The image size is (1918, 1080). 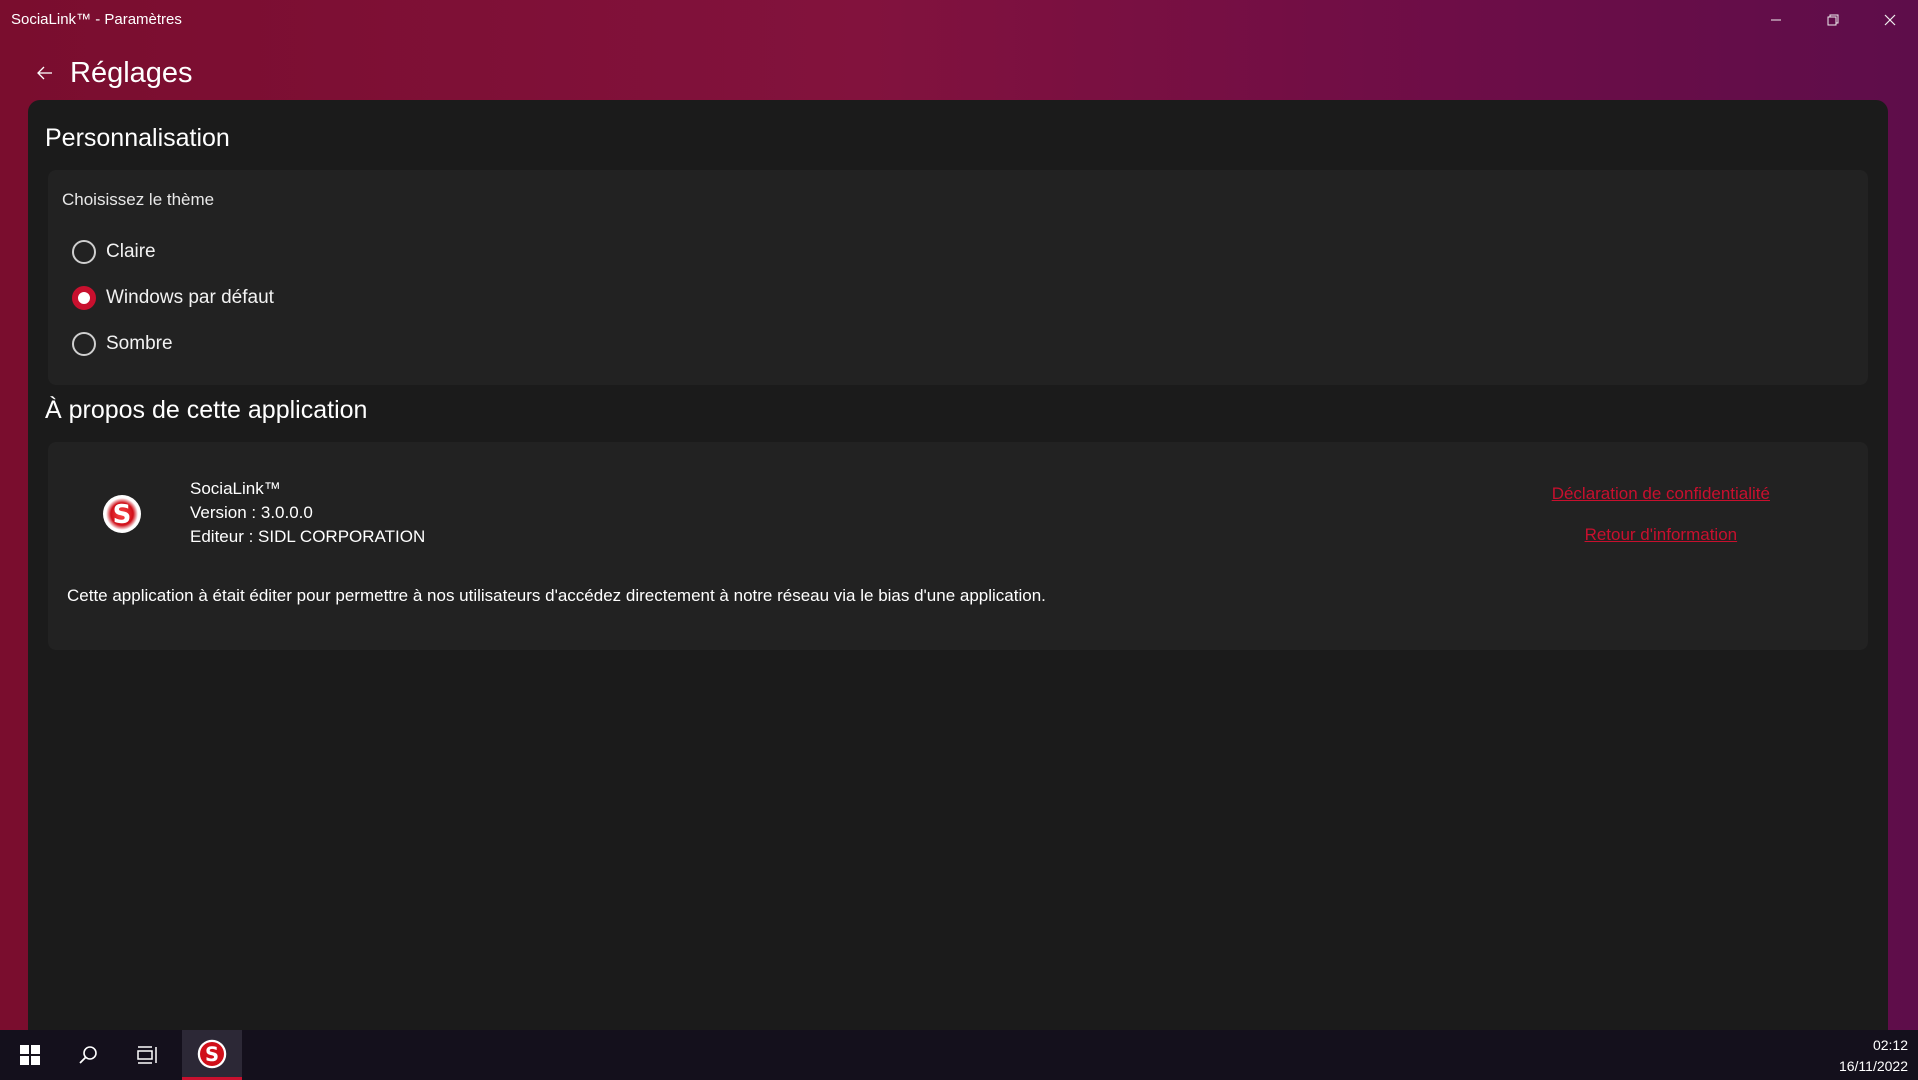 What do you see at coordinates (308, 536) in the screenshot?
I see `app-publisher: Editeur : SIDL CORPORATION` at bounding box center [308, 536].